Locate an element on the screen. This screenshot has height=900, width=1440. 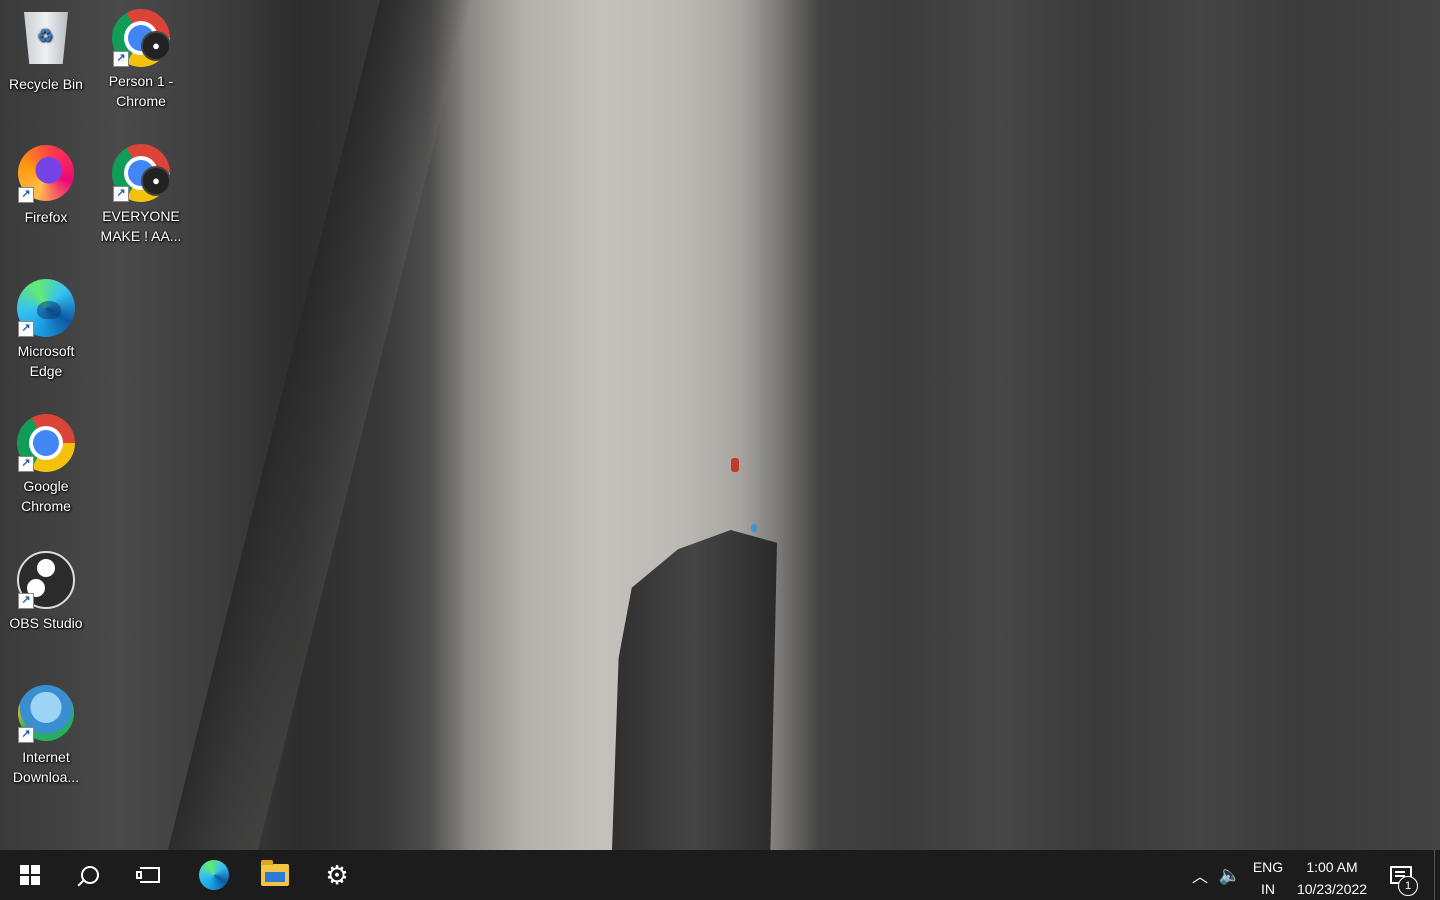
task-view-button is located at coordinates (150, 875).